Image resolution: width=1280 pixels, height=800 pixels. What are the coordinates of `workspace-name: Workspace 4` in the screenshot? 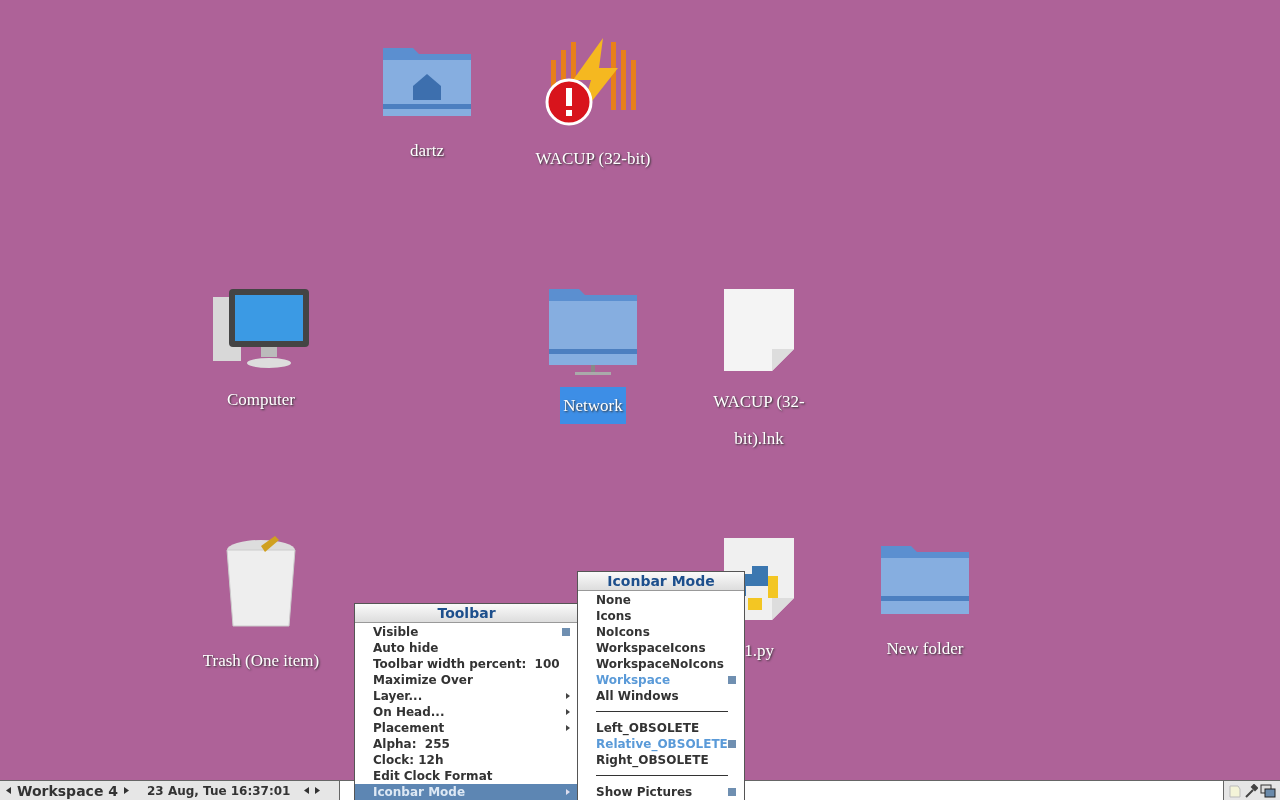 It's located at (67, 790).